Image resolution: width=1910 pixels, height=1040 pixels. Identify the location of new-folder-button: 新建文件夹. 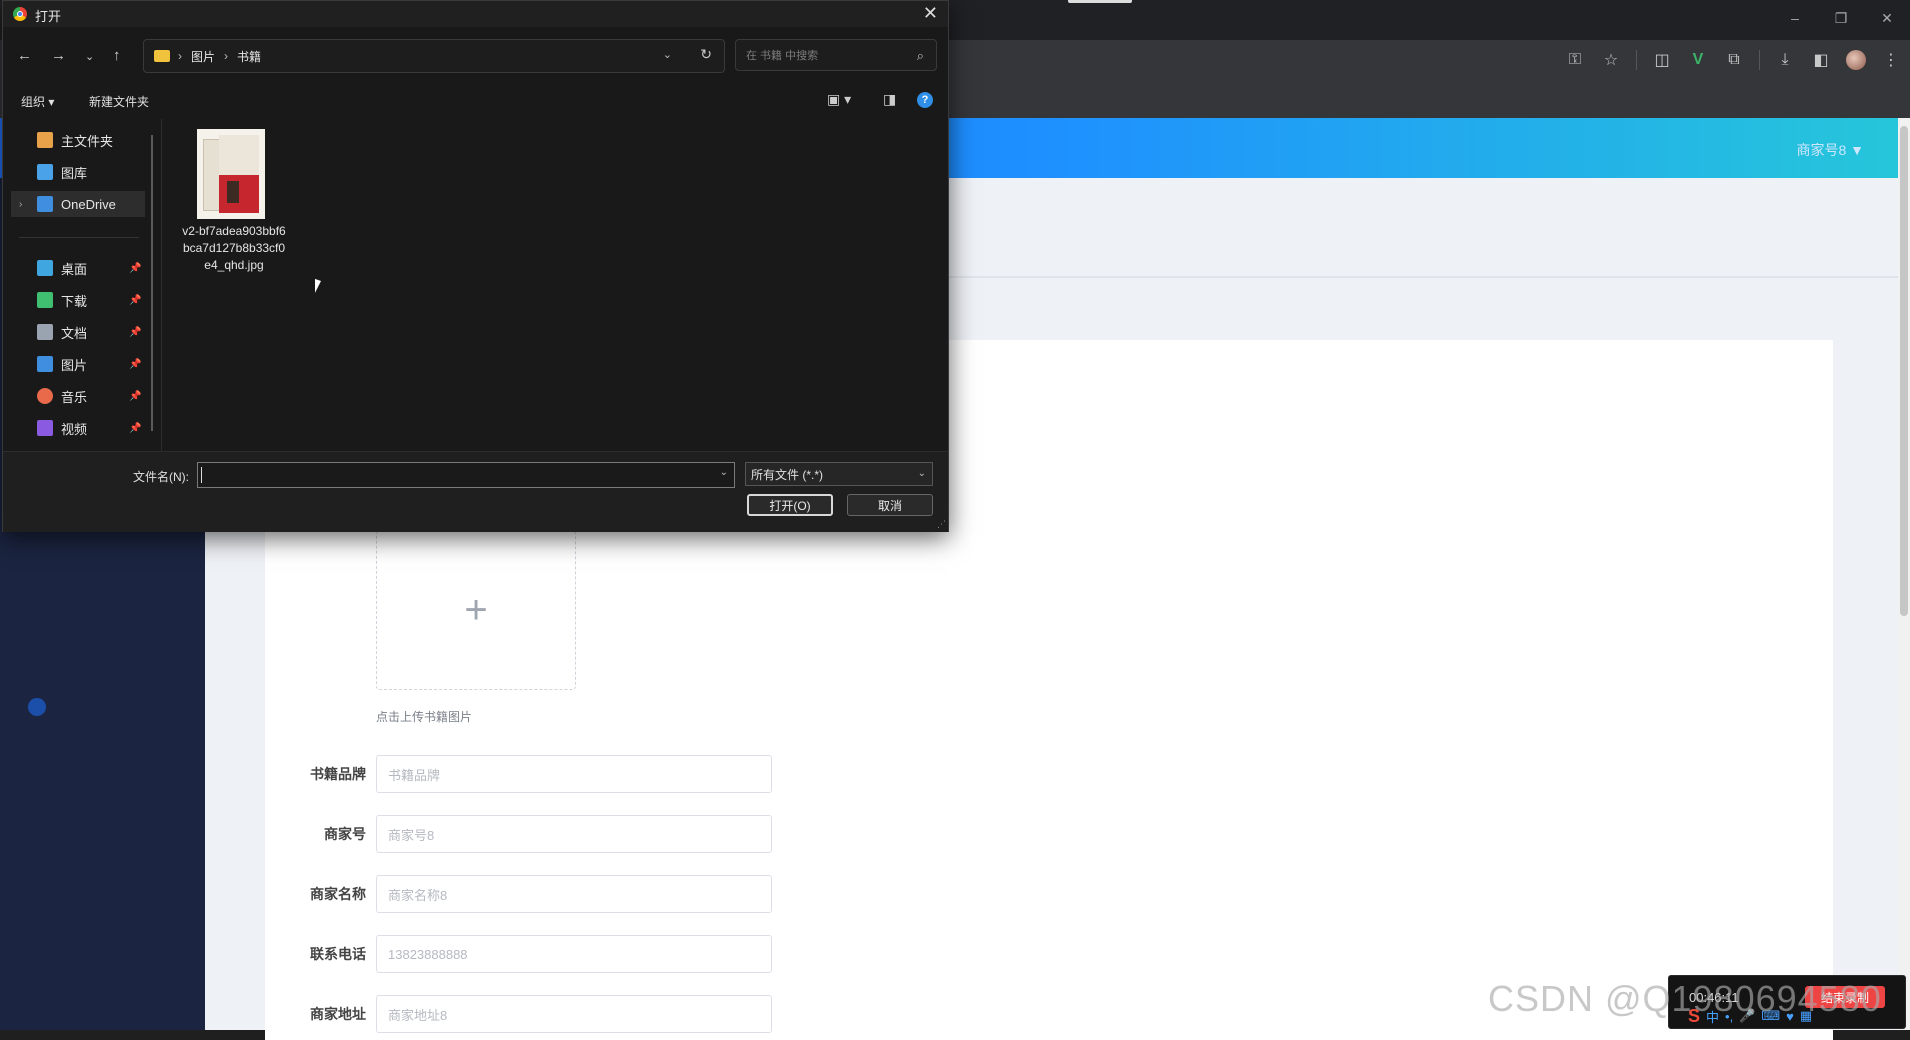
(119, 101).